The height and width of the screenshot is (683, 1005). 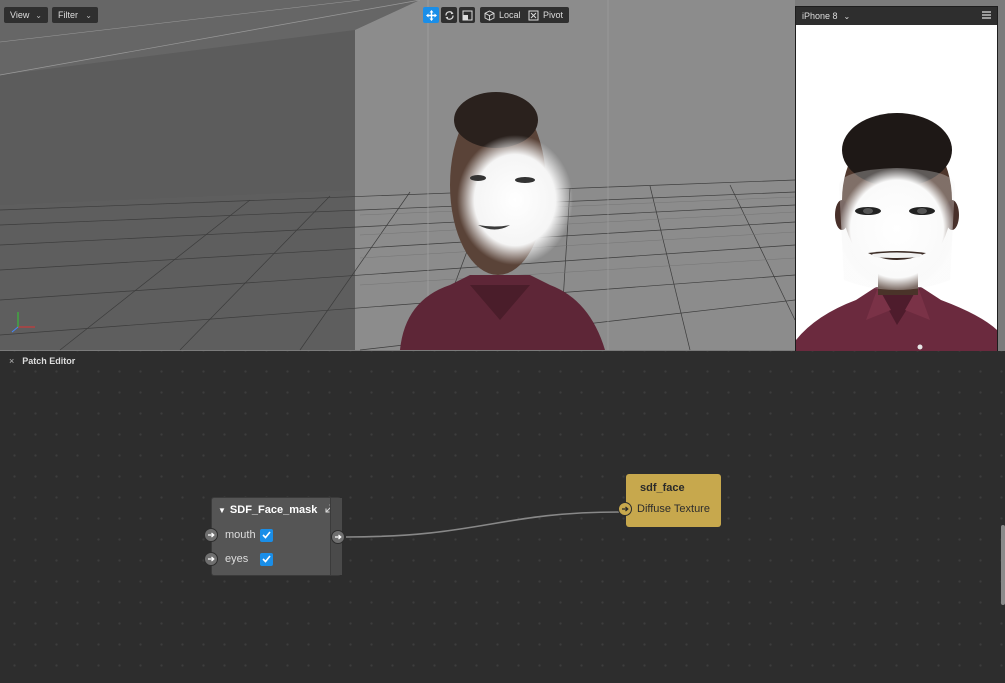 I want to click on pivot-button: Pivot, so click(x=547, y=15).